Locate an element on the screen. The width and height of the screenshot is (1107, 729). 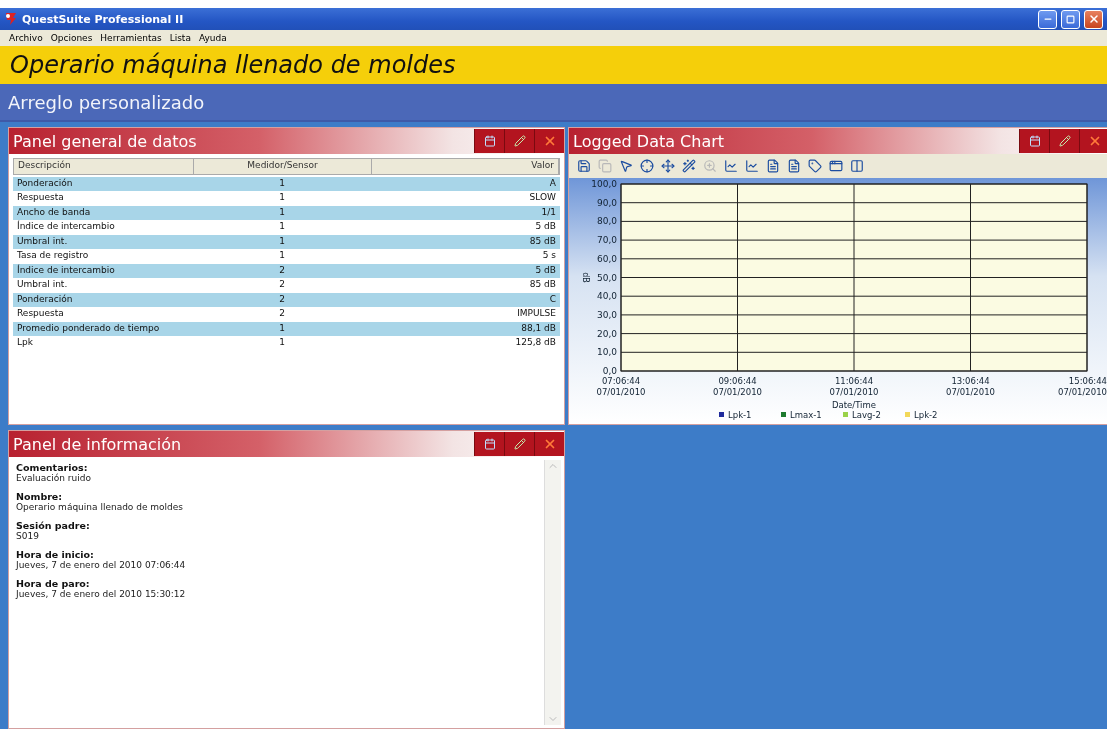
table-row: Índice de intercambio 2 5 dB is located at coordinates (286, 271).